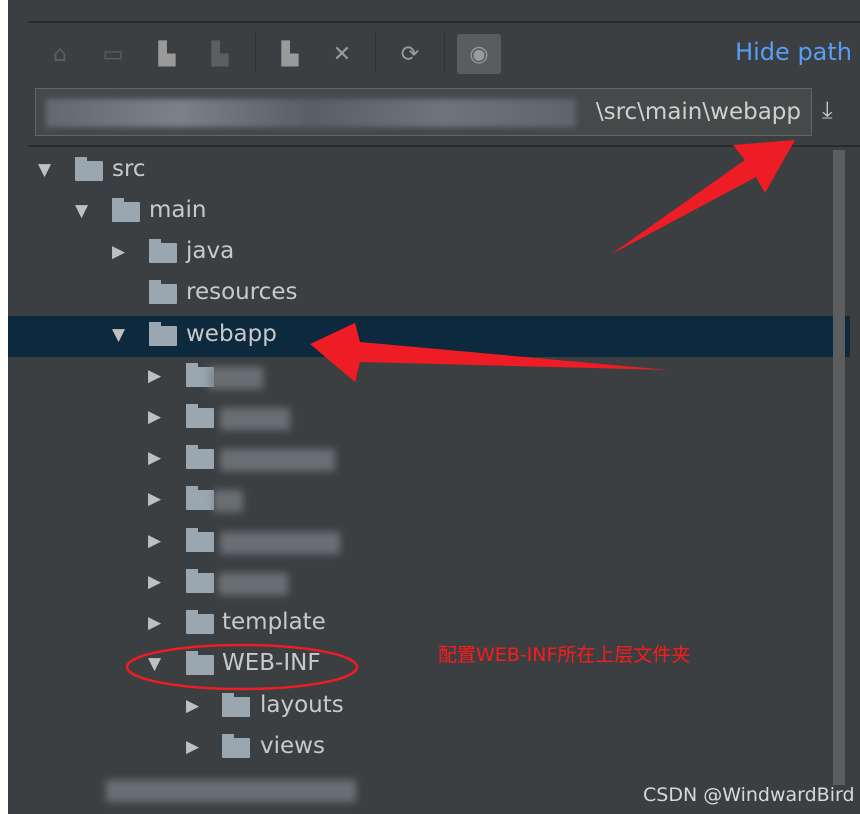 This screenshot has width=860, height=814. What do you see at coordinates (564, 655) in the screenshot?
I see `annotation-note: 配置WEB-INF所在上层文件夹` at bounding box center [564, 655].